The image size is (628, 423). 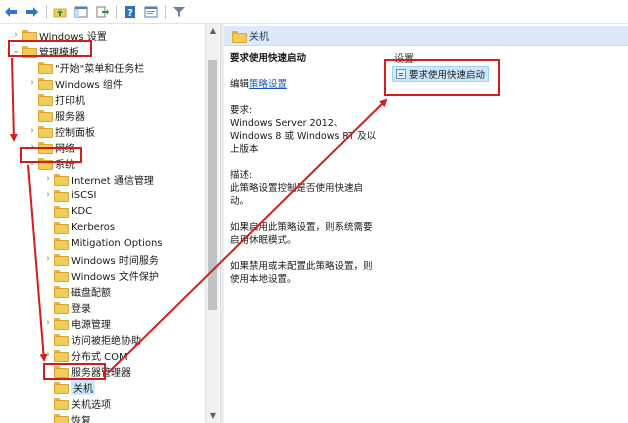 I want to click on description-section: 描述: 此策略设置控制是否使用快速启动。, so click(x=305, y=188).